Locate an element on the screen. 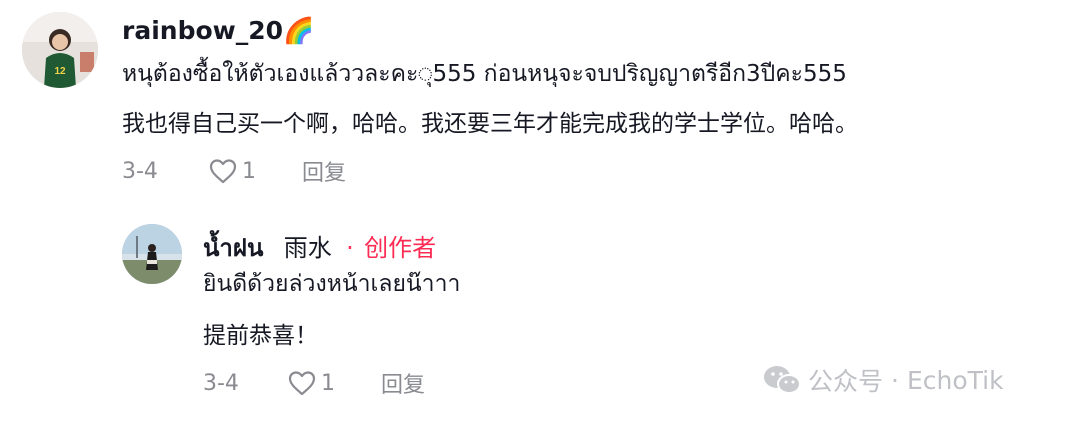 This screenshot has height=424, width=1080. avatar is located at coordinates (152, 254).